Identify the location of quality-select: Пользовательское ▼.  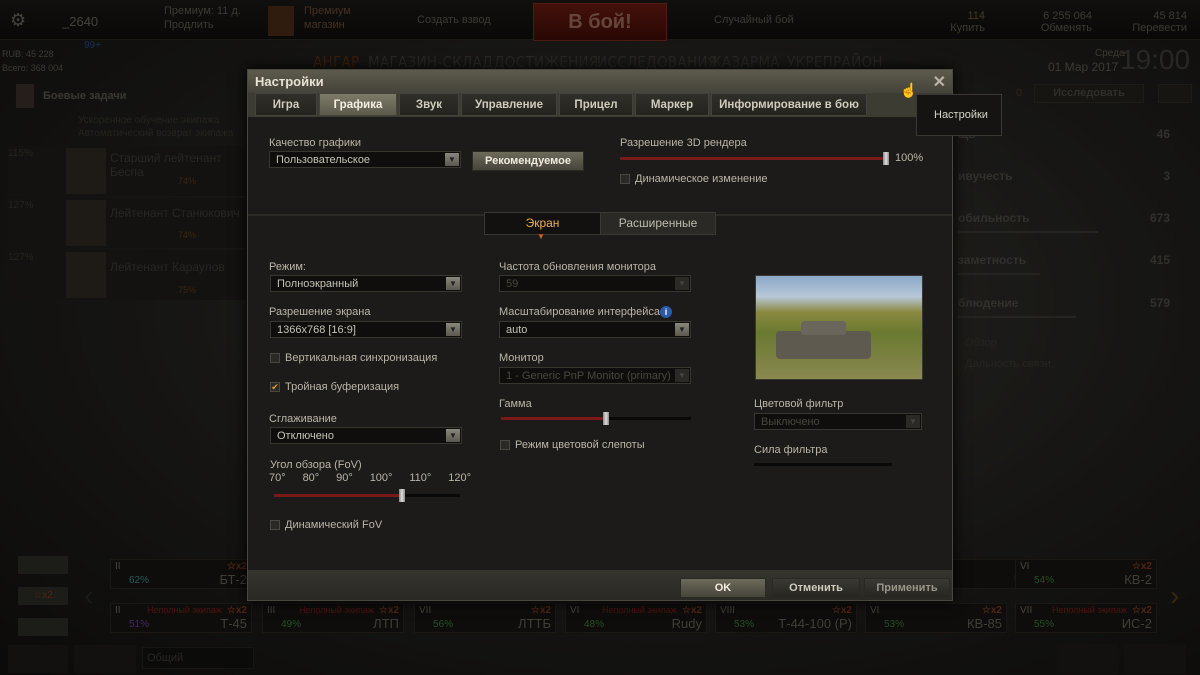
(365, 159).